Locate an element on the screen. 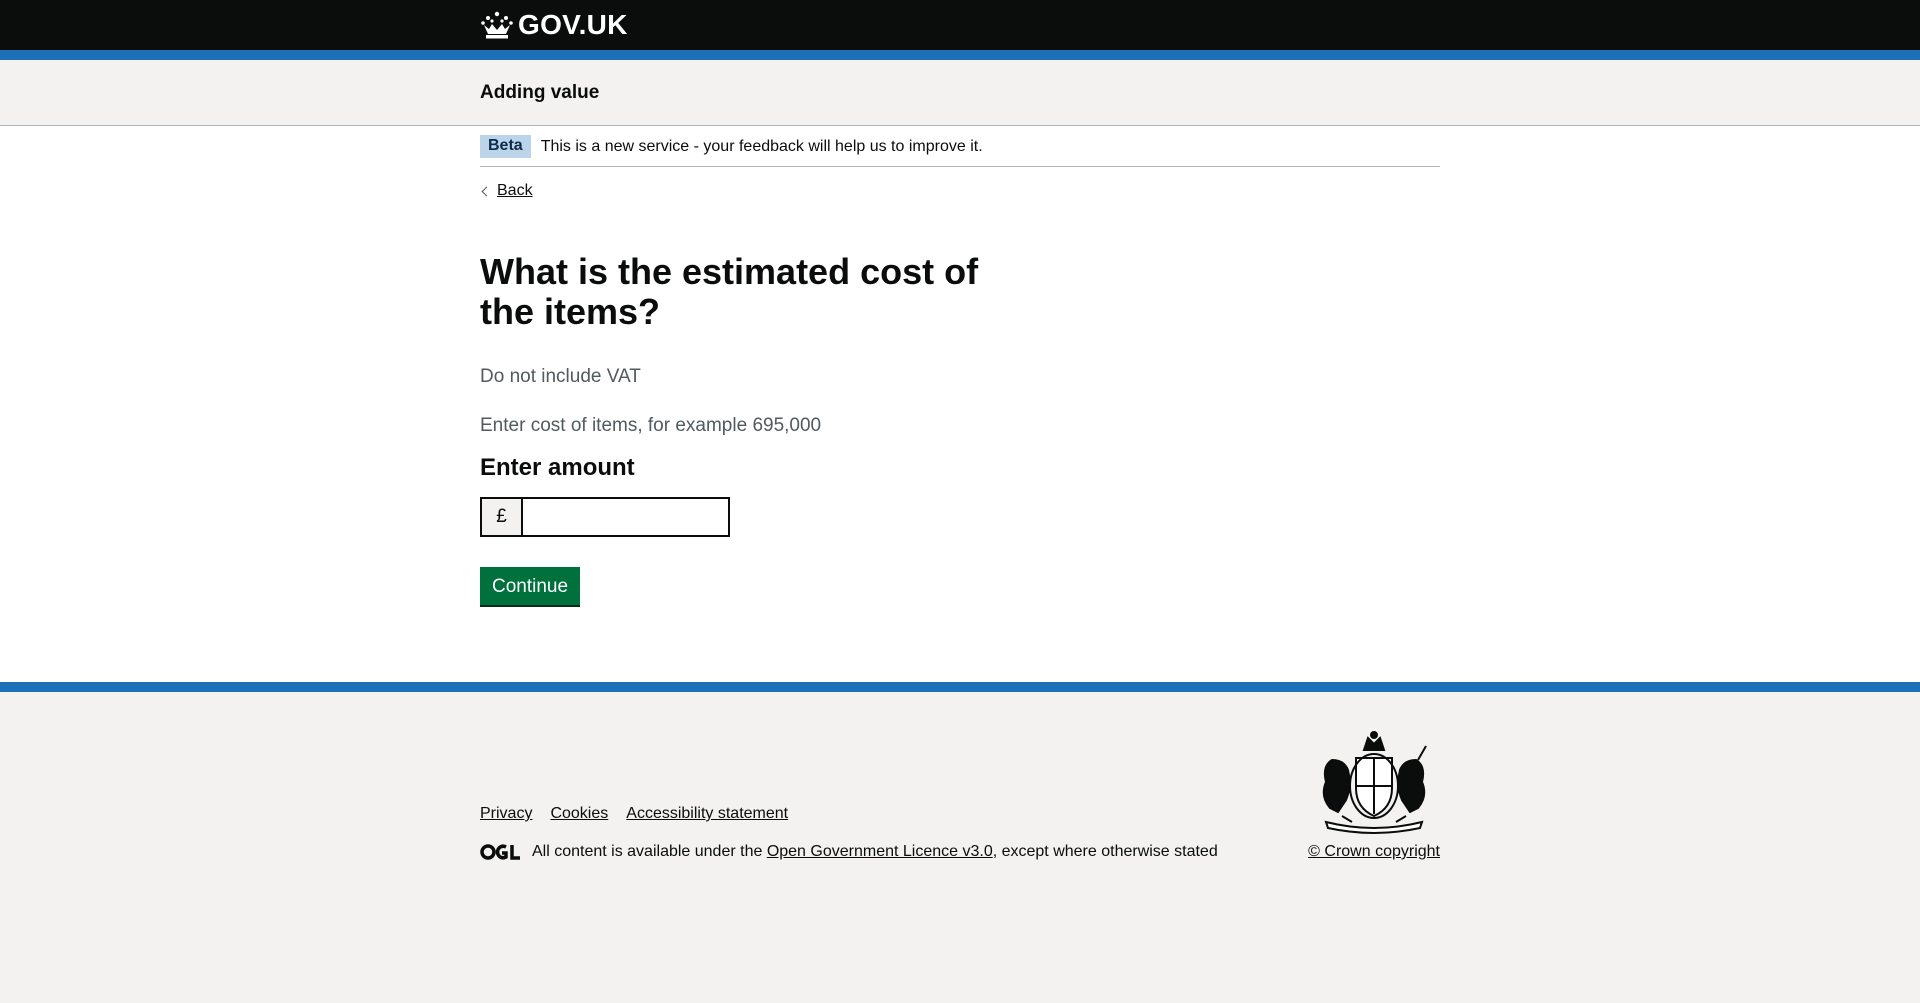 The image size is (1920, 1003). crown-copyright-link: © Crown copyright is located at coordinates (1374, 852).